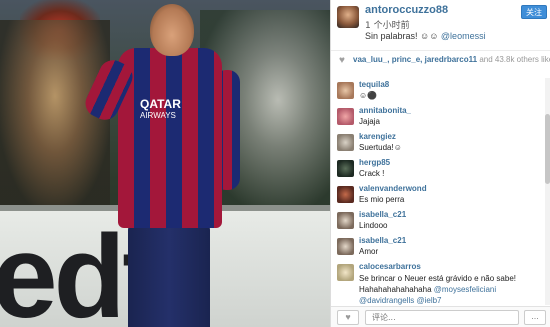  I want to click on comment-text: ☺⚫, so click(368, 95).